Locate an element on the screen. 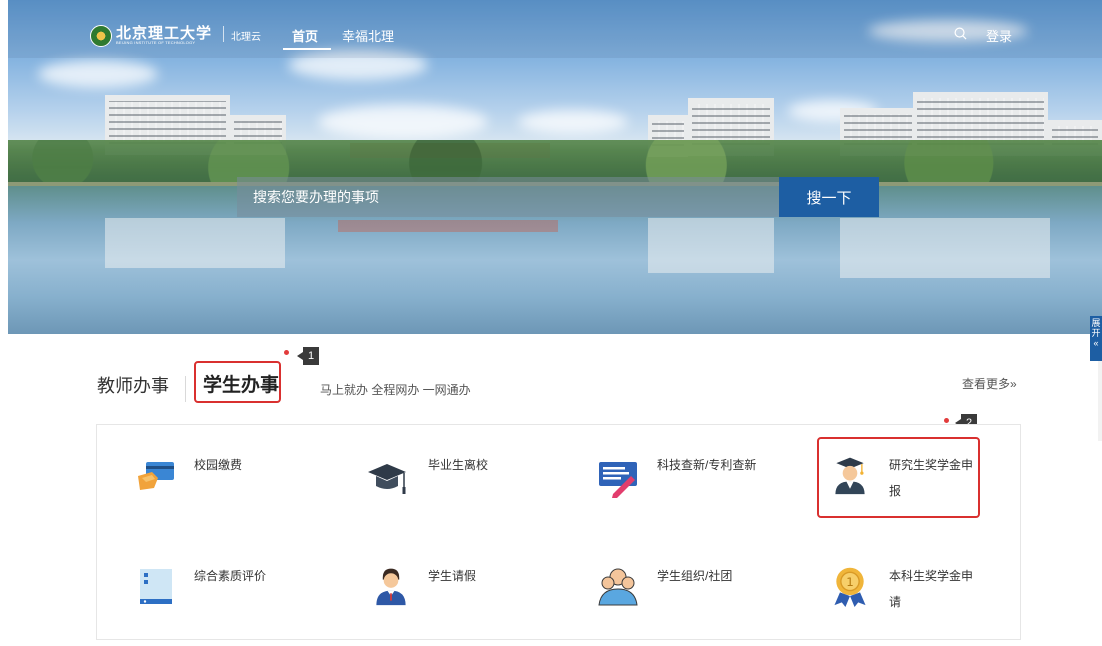 Image resolution: width=1102 pixels, height=646 pixels. medal-icon: 1 is located at coordinates (850, 587).